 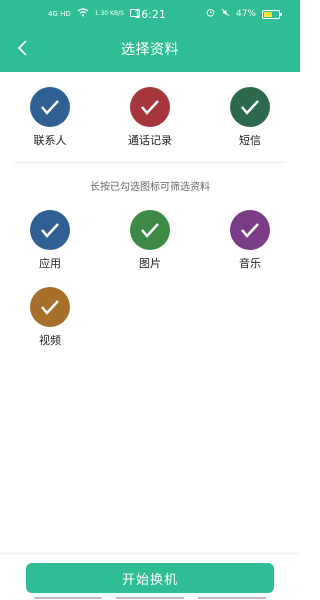 I want to click on item-label: 图片, so click(x=150, y=263).